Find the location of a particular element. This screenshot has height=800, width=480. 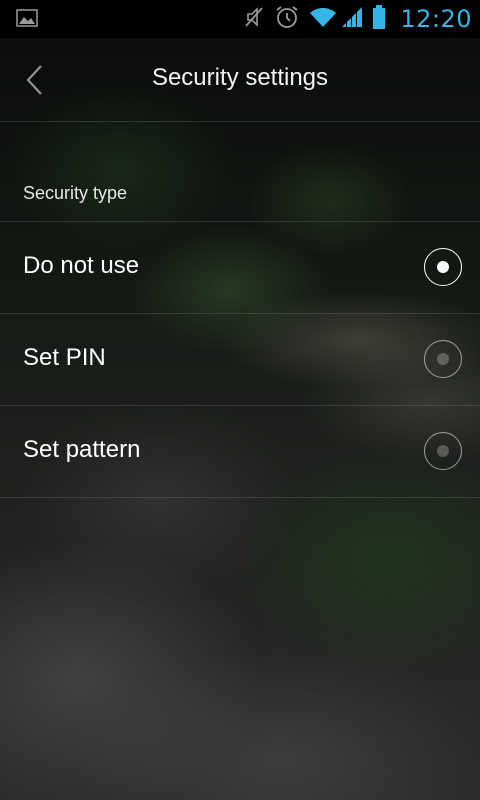

wifi-icon is located at coordinates (323, 19).